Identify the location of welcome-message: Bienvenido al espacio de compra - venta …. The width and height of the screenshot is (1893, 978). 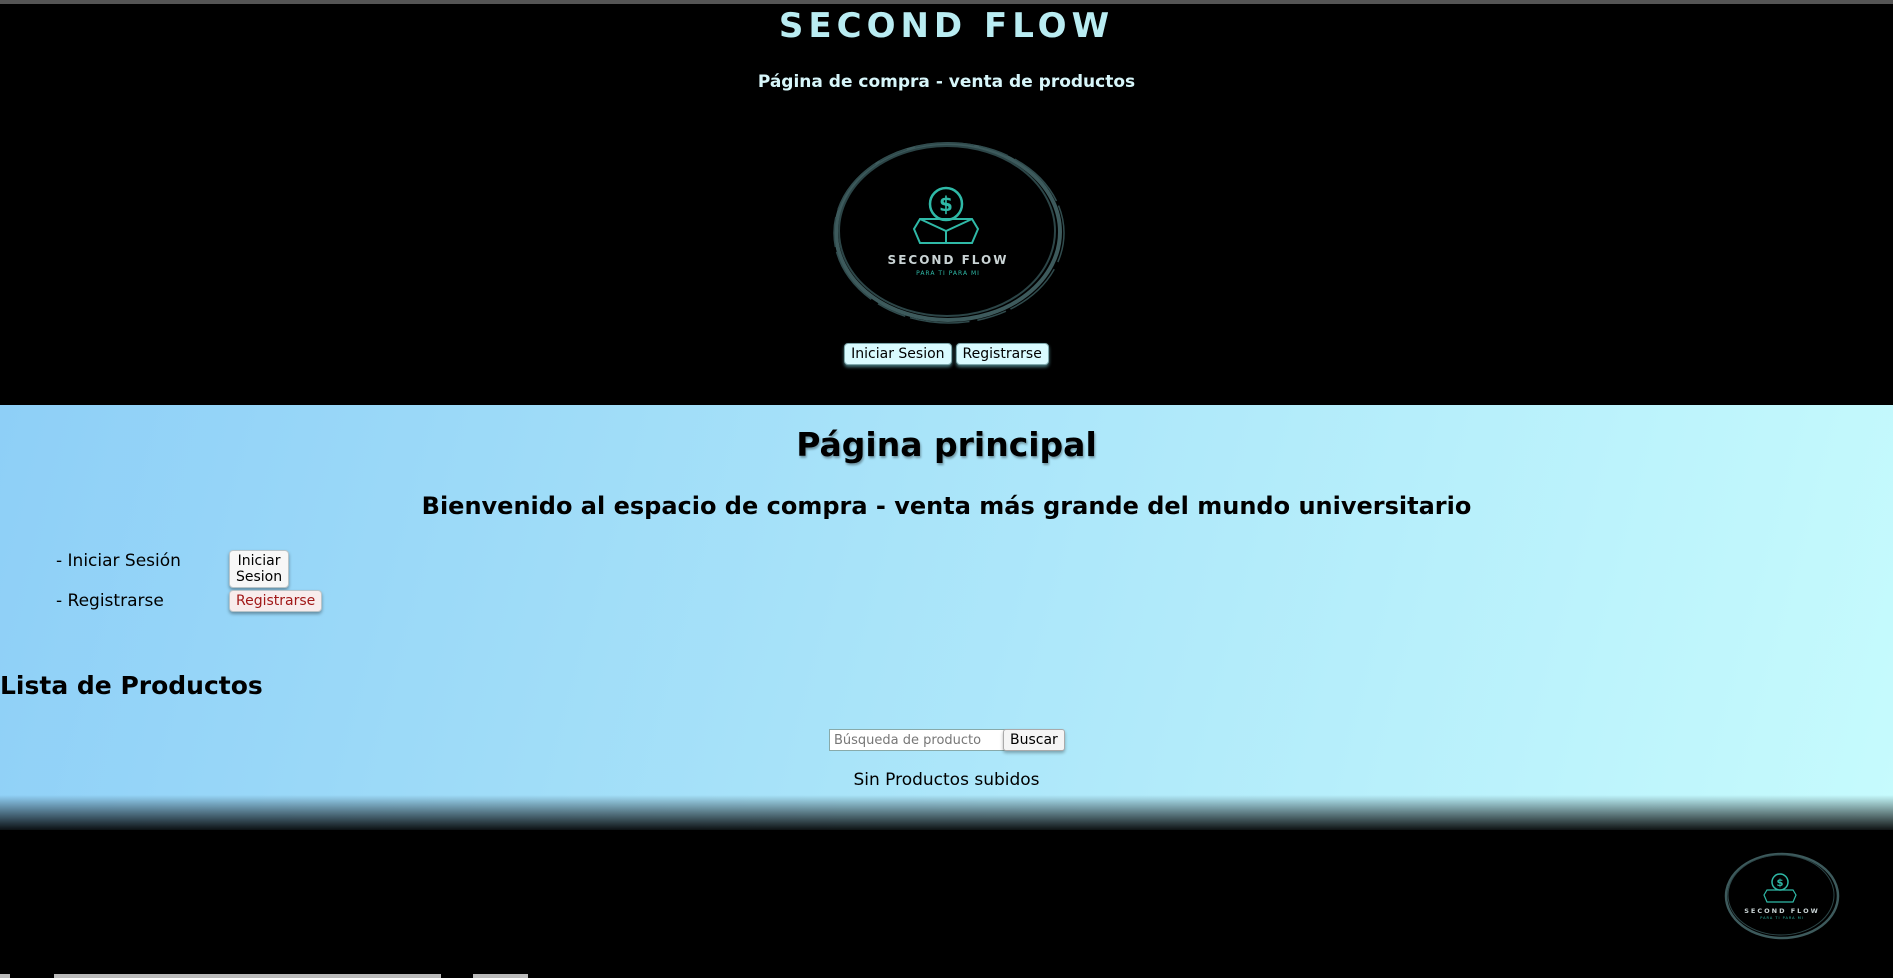
(946, 506).